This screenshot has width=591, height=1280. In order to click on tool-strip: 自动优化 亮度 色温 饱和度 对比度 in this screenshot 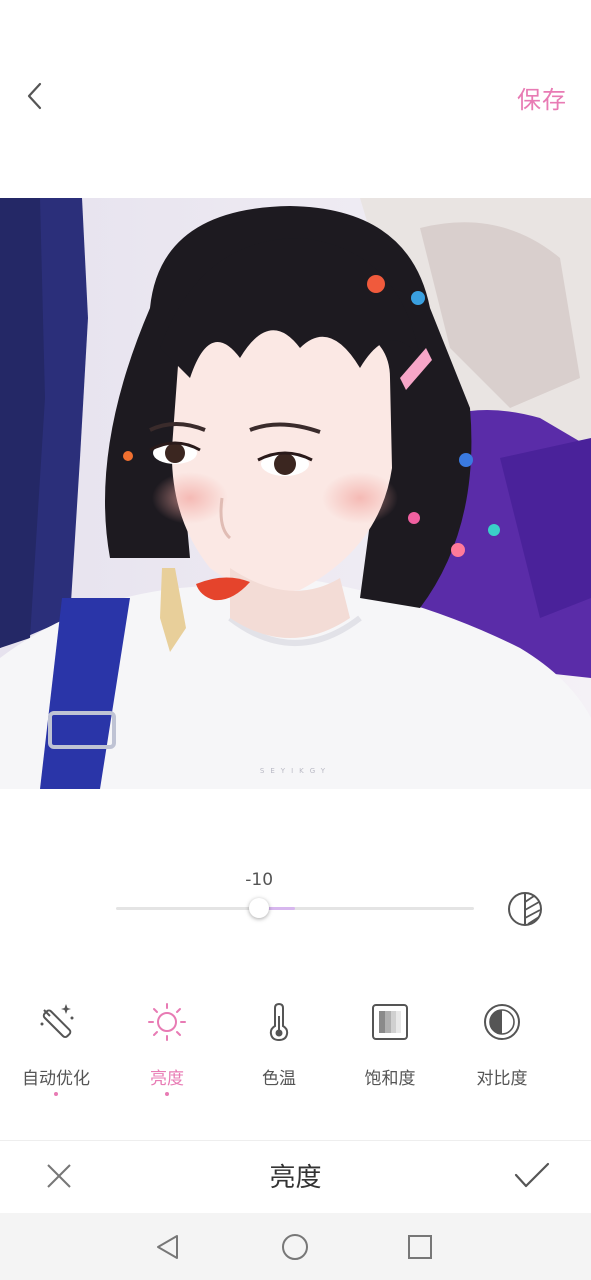, I will do `click(295, 1051)`.